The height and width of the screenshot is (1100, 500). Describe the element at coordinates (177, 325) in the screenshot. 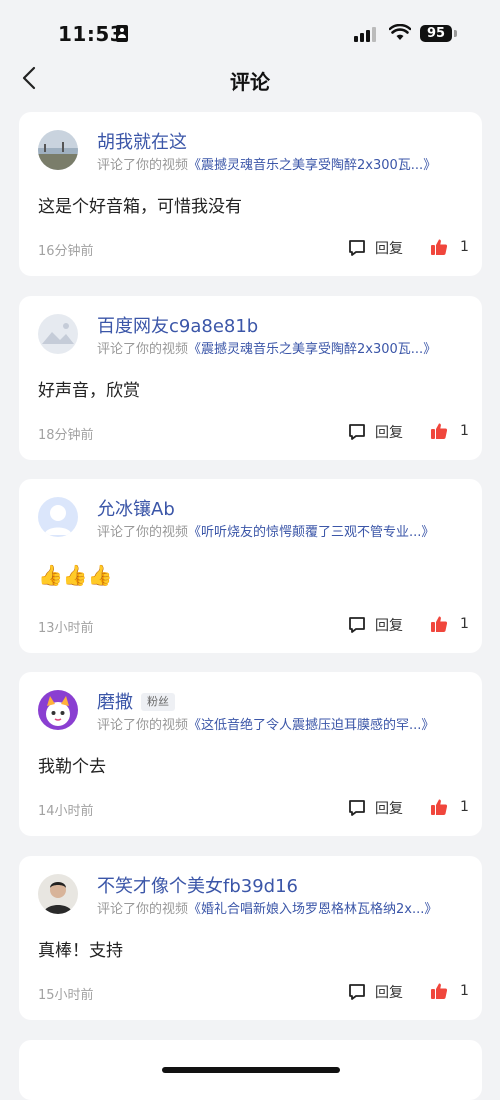

I see `user-name: 百度网友c9a8e81b` at that location.